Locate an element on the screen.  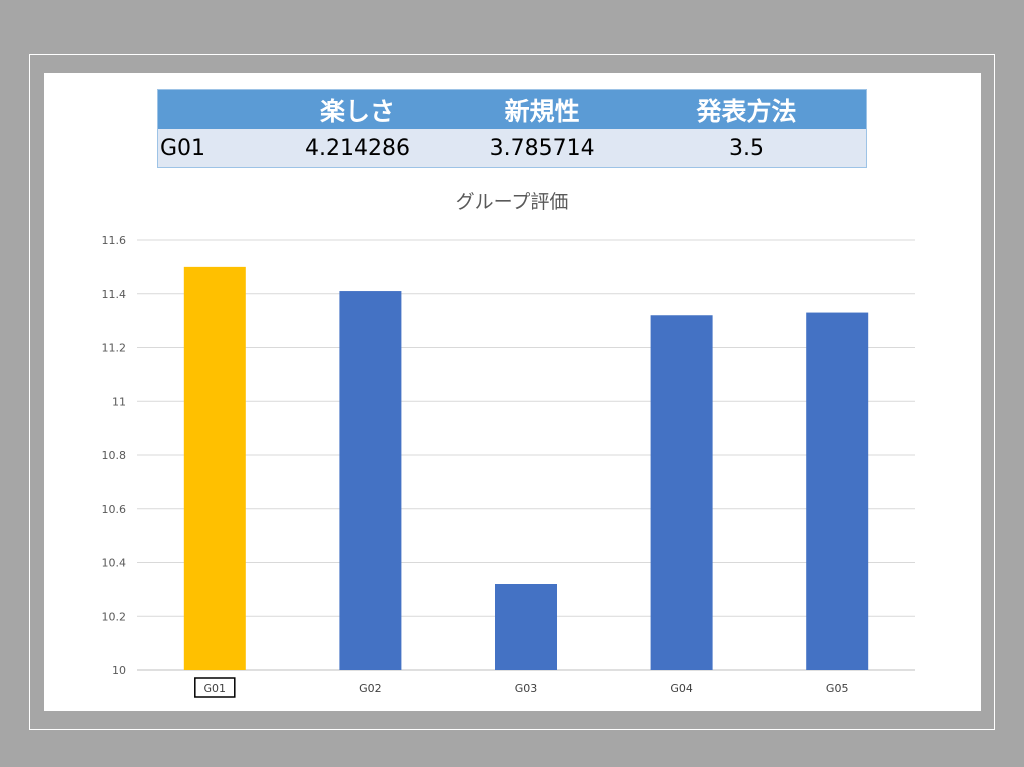
y-tick-label: 11.4 is located at coordinates (114, 294).